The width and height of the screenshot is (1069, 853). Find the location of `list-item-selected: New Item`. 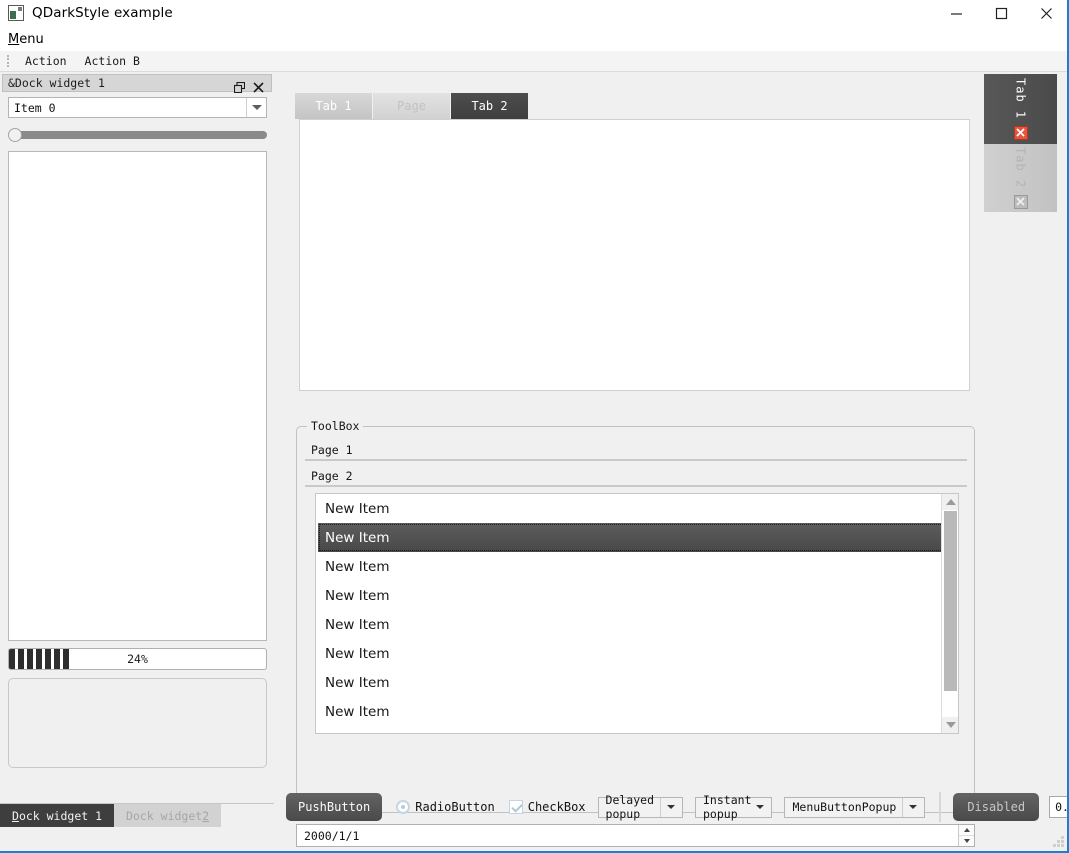

list-item-selected: New Item is located at coordinates (637, 537).